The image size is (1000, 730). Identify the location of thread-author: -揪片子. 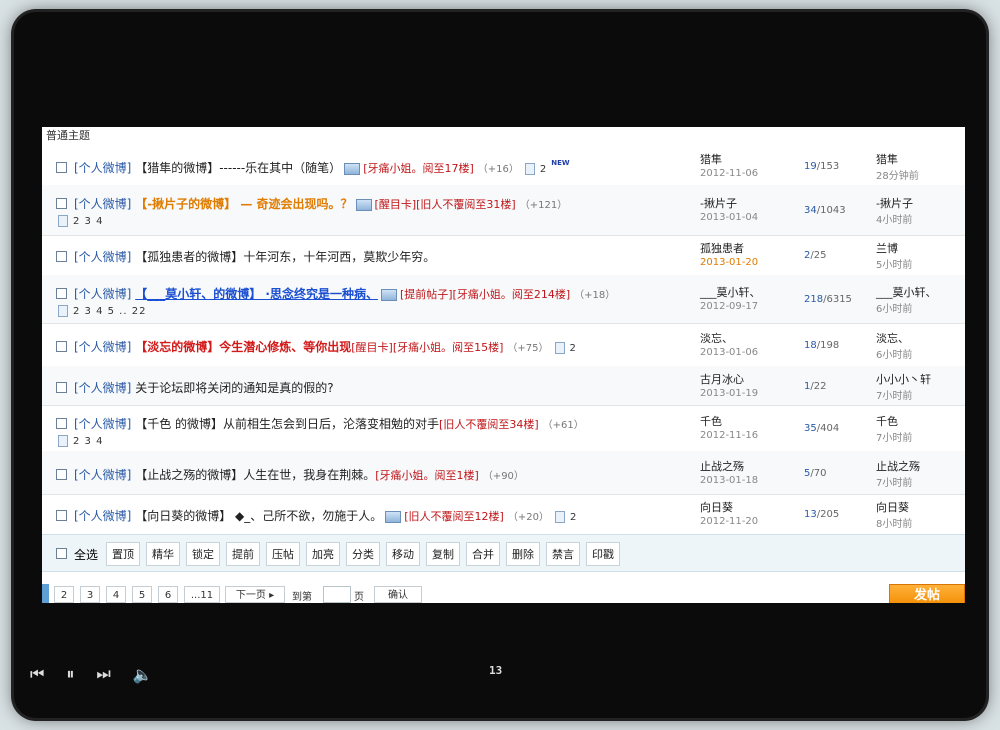
(718, 203).